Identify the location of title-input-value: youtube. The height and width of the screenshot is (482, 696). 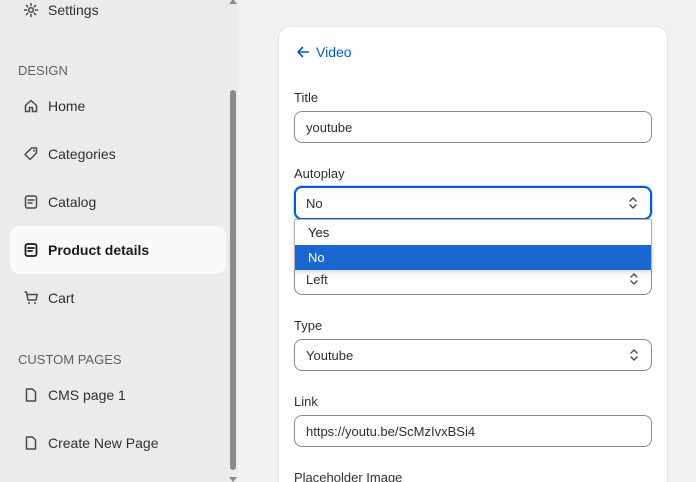
(329, 127).